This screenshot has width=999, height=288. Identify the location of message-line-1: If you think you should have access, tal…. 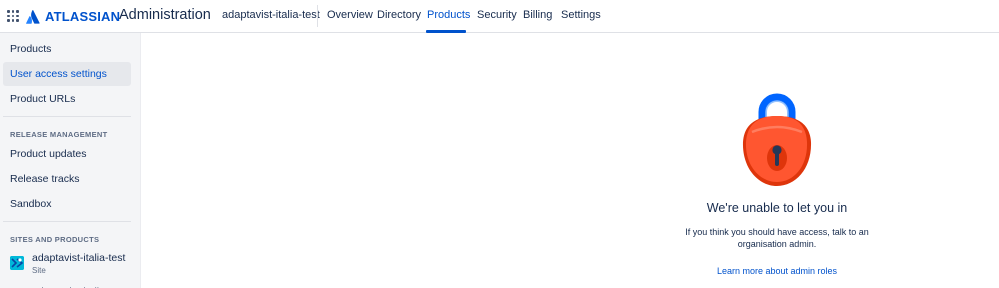
(777, 232).